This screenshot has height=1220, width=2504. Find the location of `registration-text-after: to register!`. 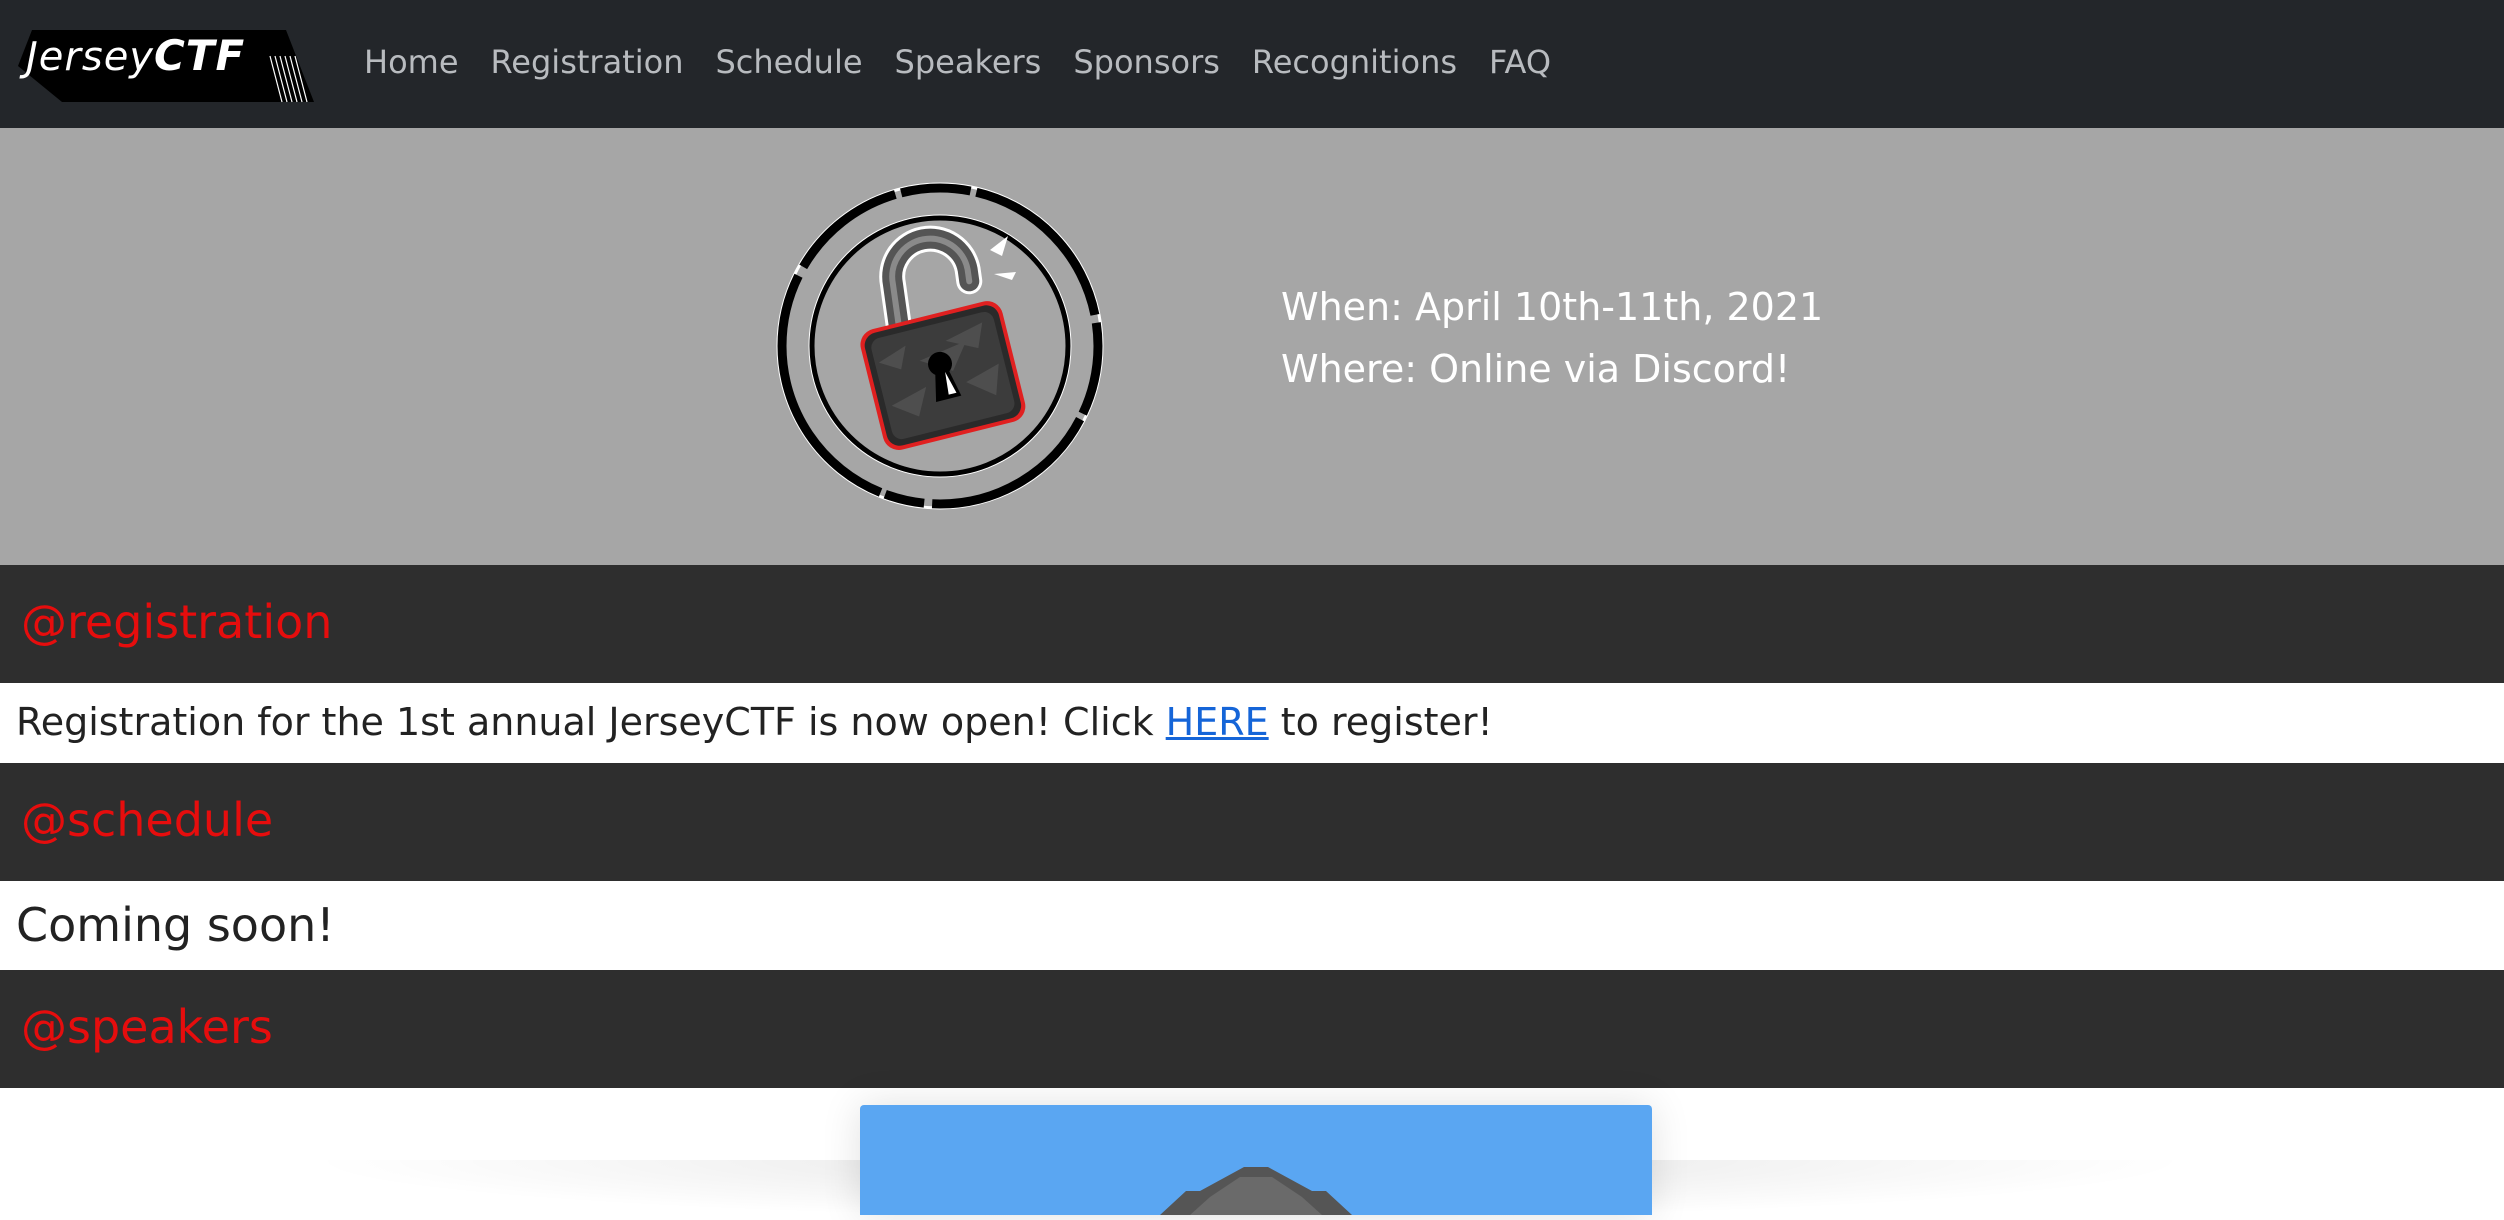

registration-text-after: to register! is located at coordinates (1380, 722).